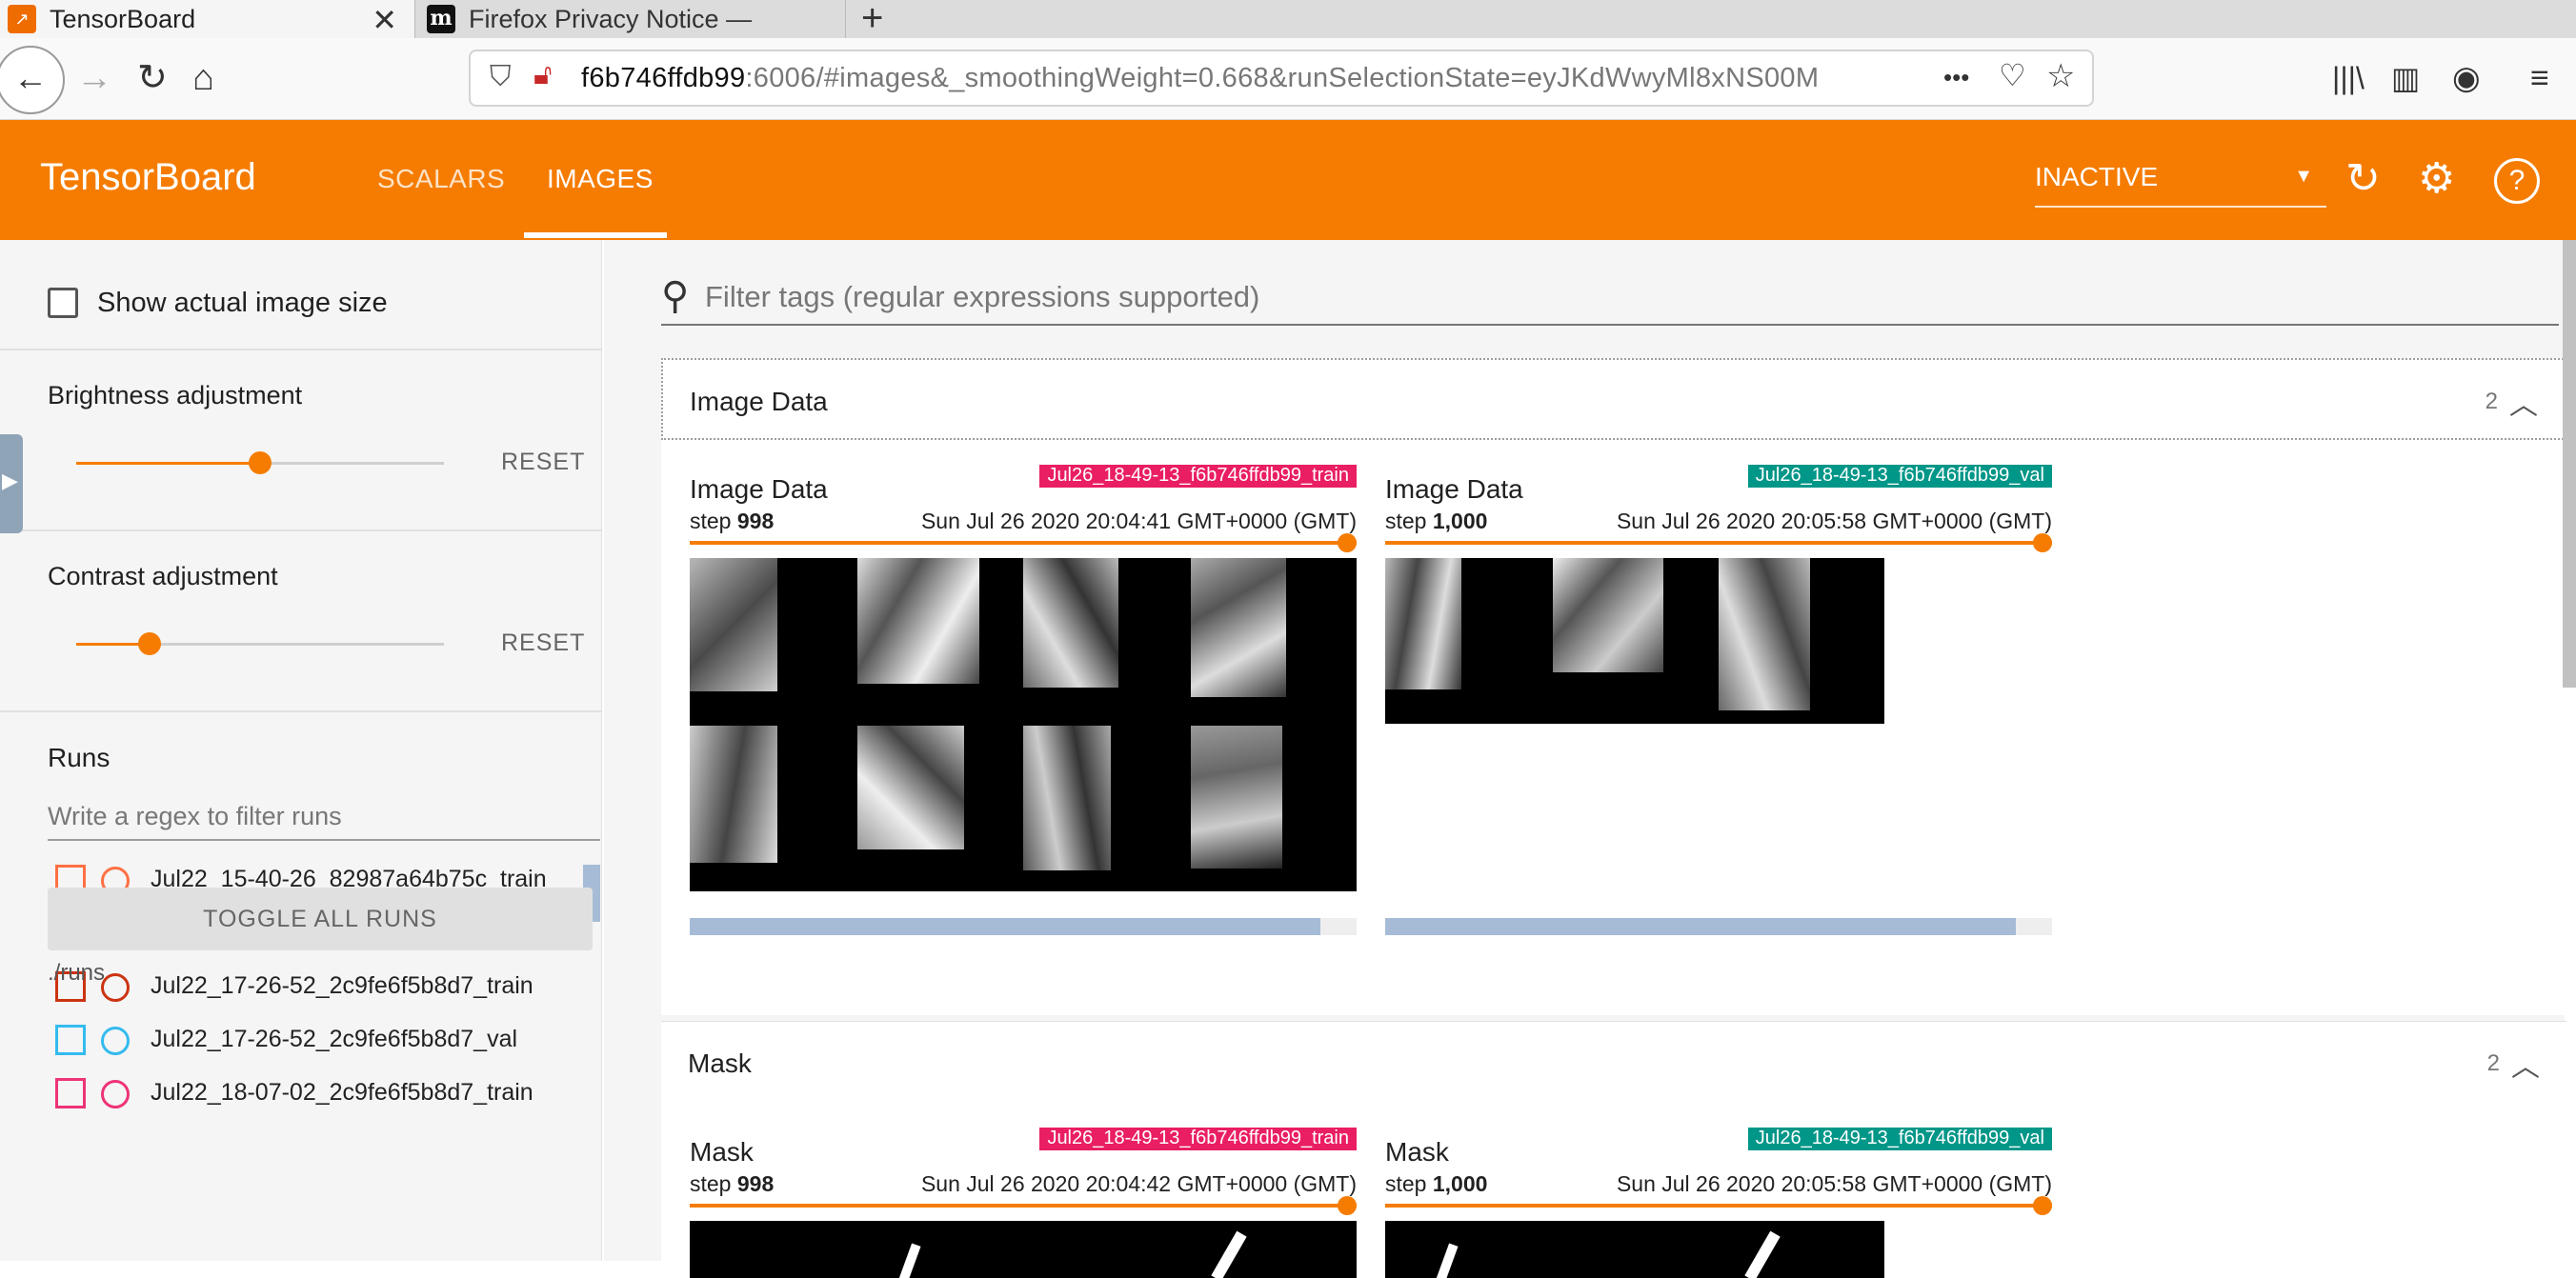 This screenshot has width=2576, height=1278. Describe the element at coordinates (32, 80) in the screenshot. I see `back-arrow-icon: ←` at that location.